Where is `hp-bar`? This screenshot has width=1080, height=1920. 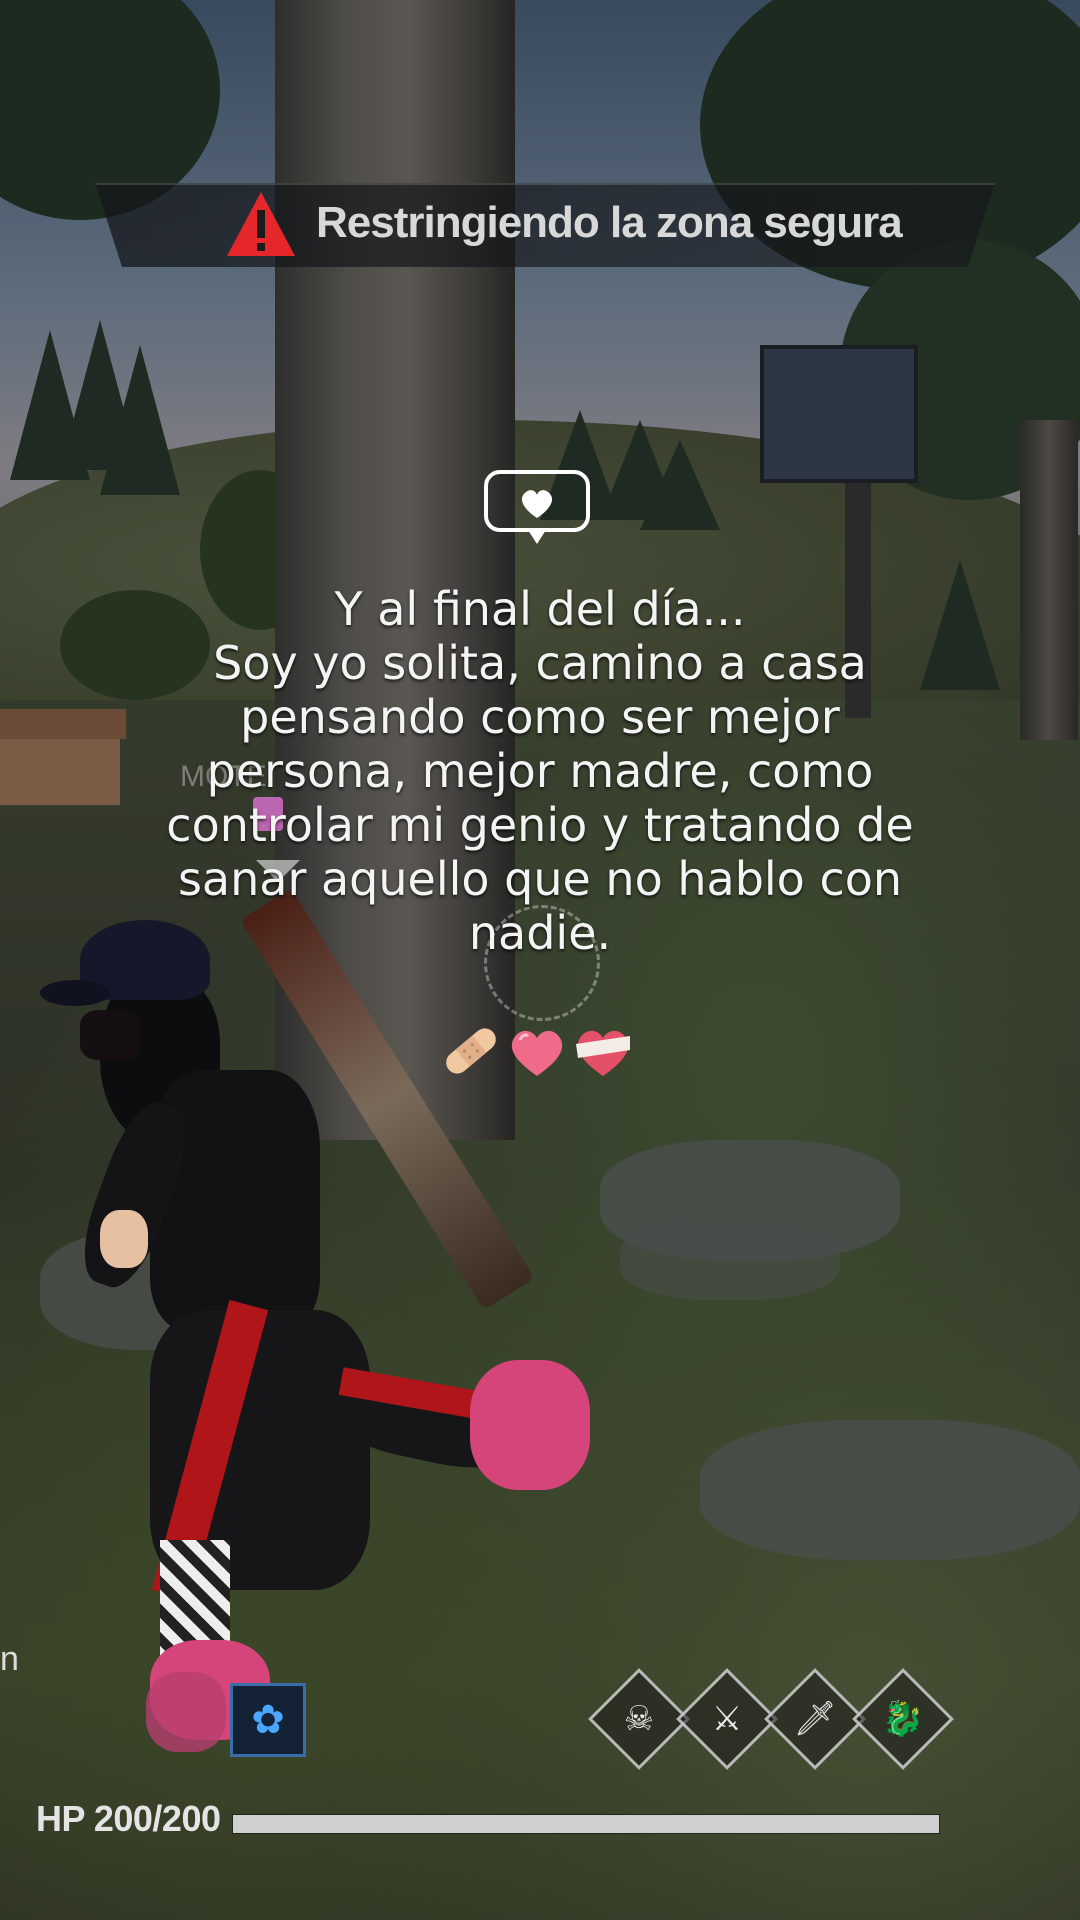
hp-bar is located at coordinates (586, 1824).